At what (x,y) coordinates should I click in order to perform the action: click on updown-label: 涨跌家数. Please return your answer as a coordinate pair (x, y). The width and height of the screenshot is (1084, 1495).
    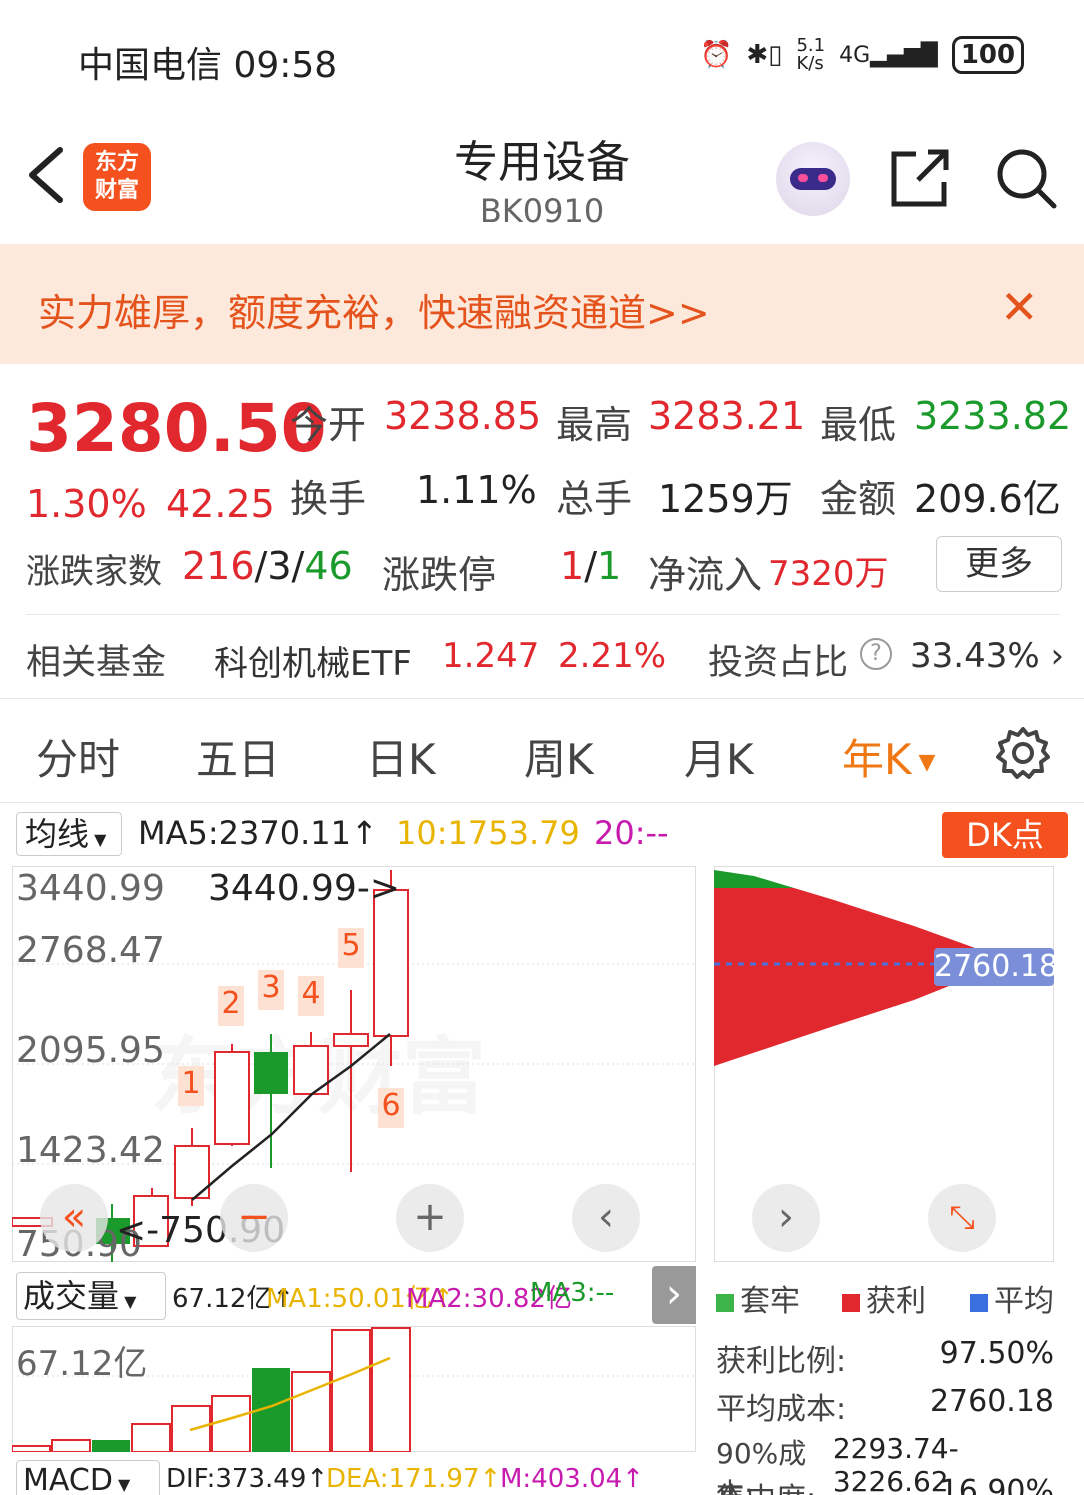
    Looking at the image, I should click on (94, 572).